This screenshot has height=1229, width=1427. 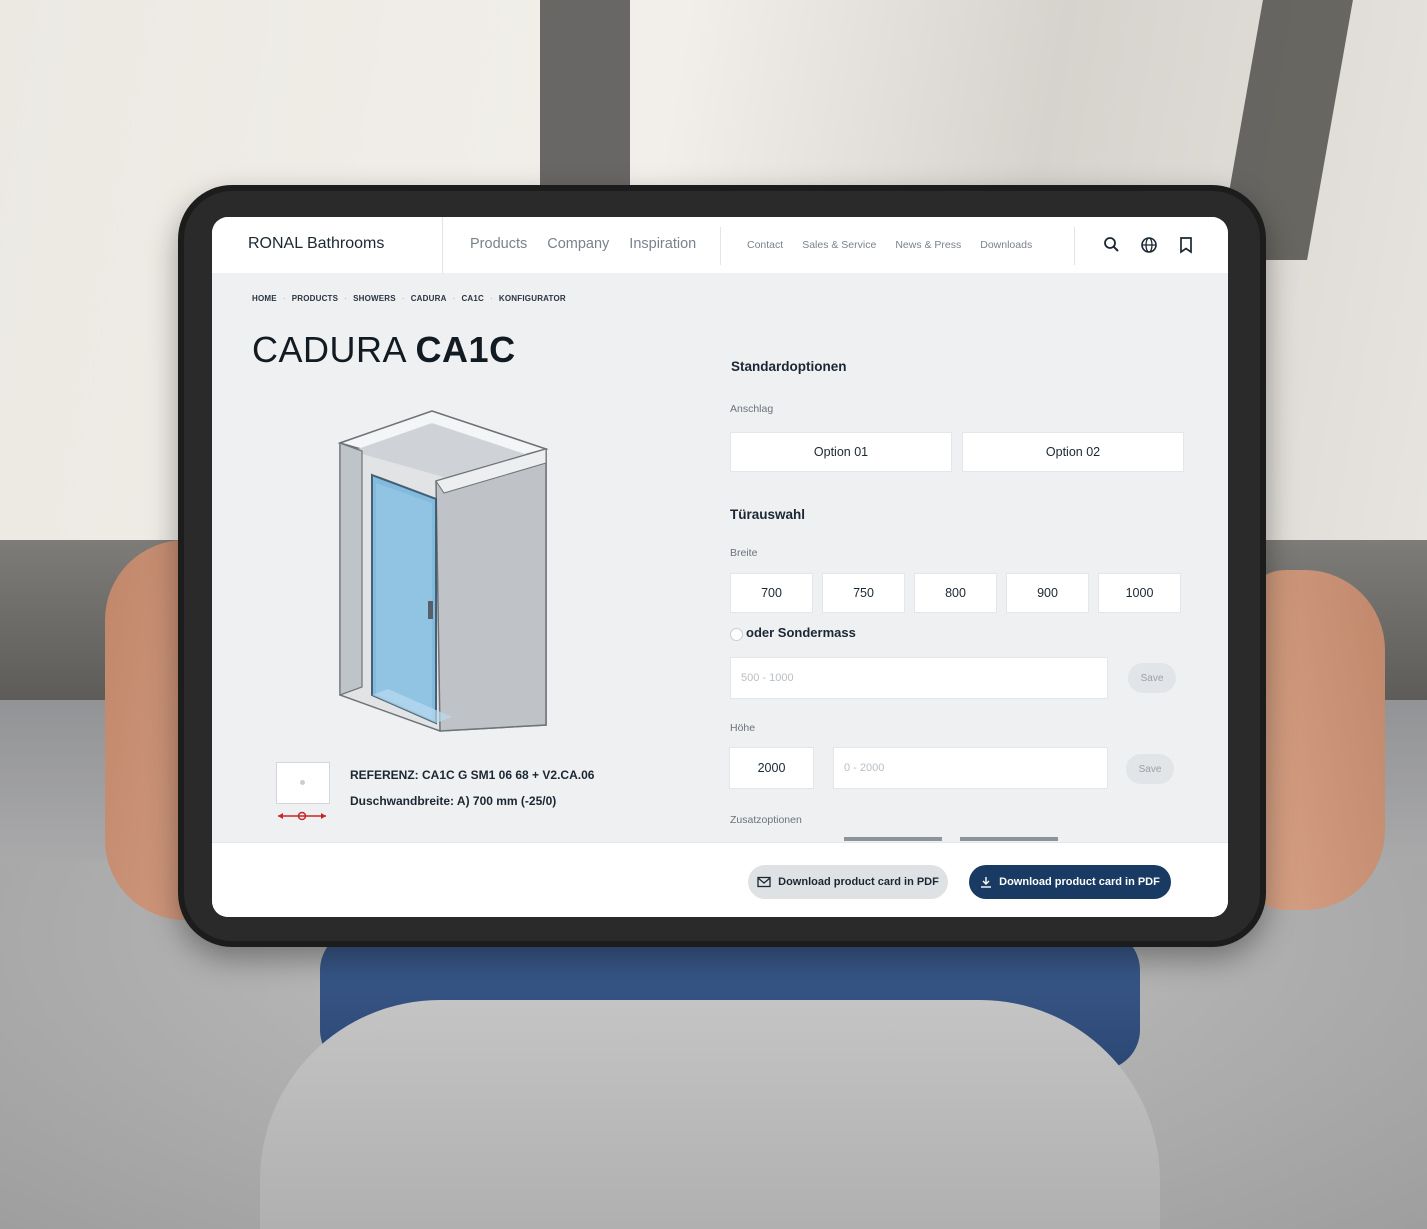 I want to click on hoehe-label: Höhe, so click(x=743, y=728).